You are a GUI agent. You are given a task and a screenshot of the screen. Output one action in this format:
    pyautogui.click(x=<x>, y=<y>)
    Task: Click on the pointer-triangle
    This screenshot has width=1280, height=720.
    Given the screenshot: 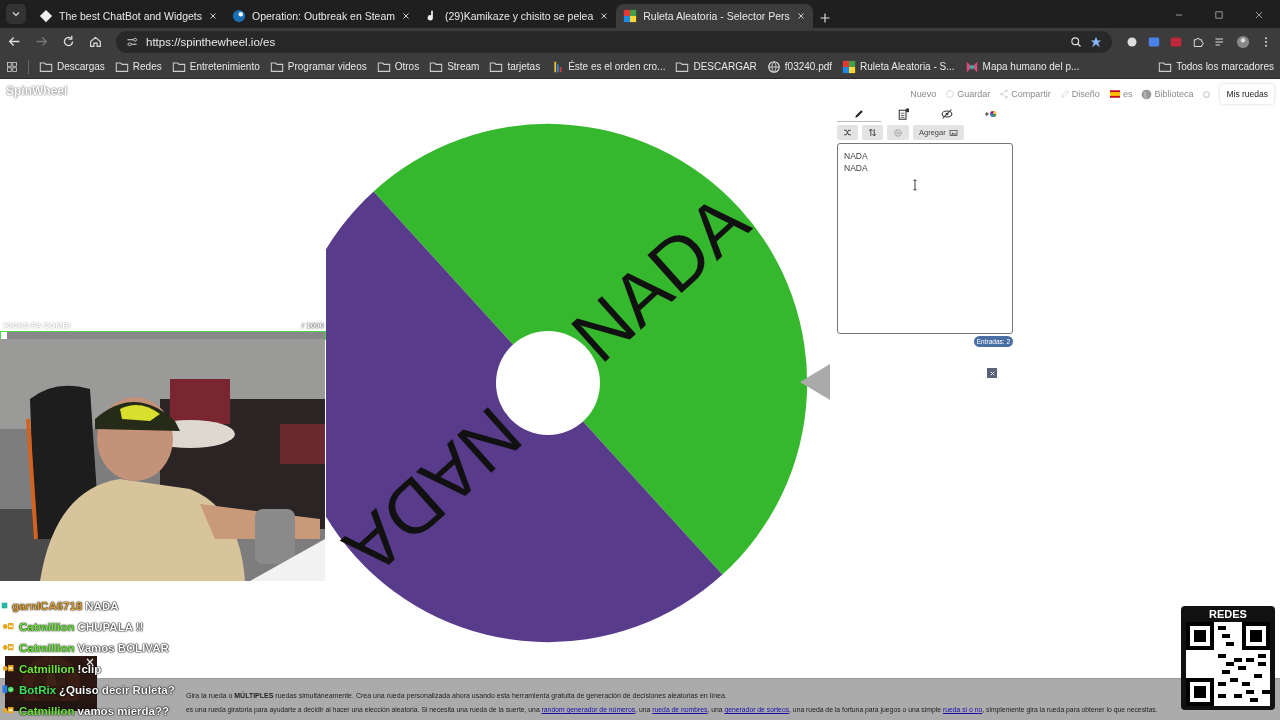 What is the action you would take?
    pyautogui.click(x=815, y=382)
    